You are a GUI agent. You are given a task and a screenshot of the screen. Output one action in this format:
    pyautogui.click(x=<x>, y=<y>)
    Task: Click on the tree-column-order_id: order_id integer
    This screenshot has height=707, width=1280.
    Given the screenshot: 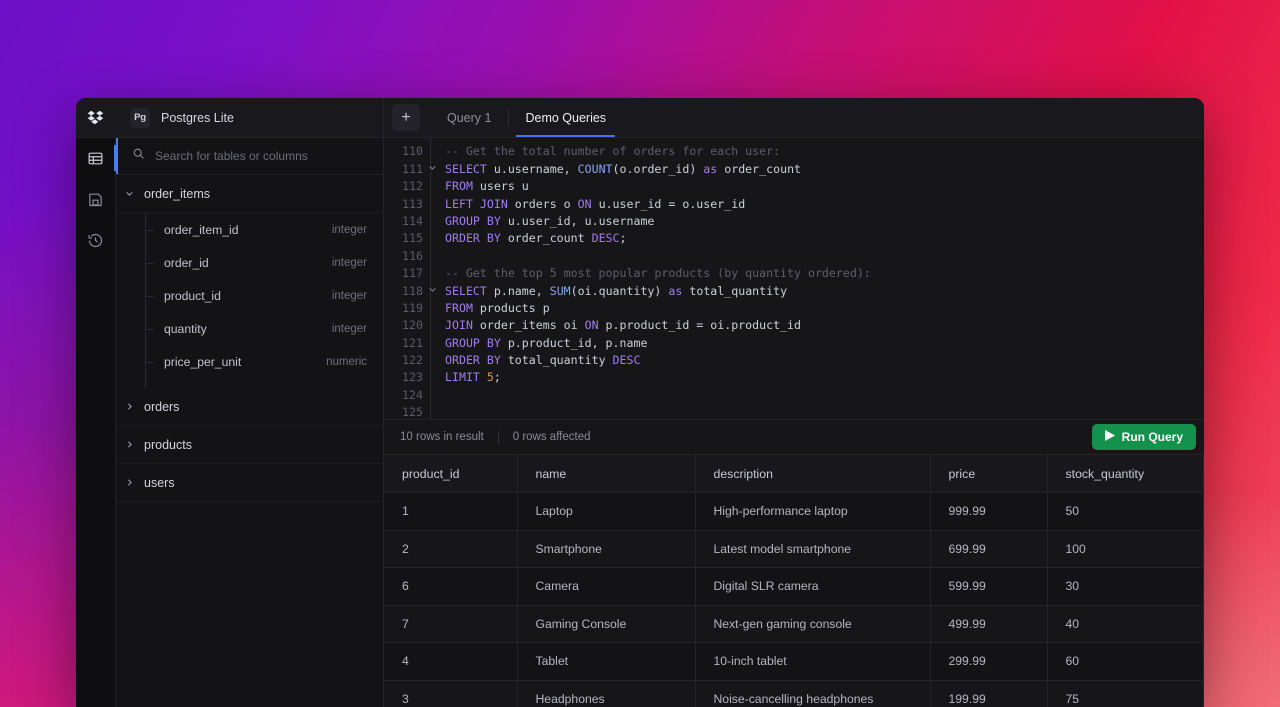 What is the action you would take?
    pyautogui.click(x=249, y=262)
    